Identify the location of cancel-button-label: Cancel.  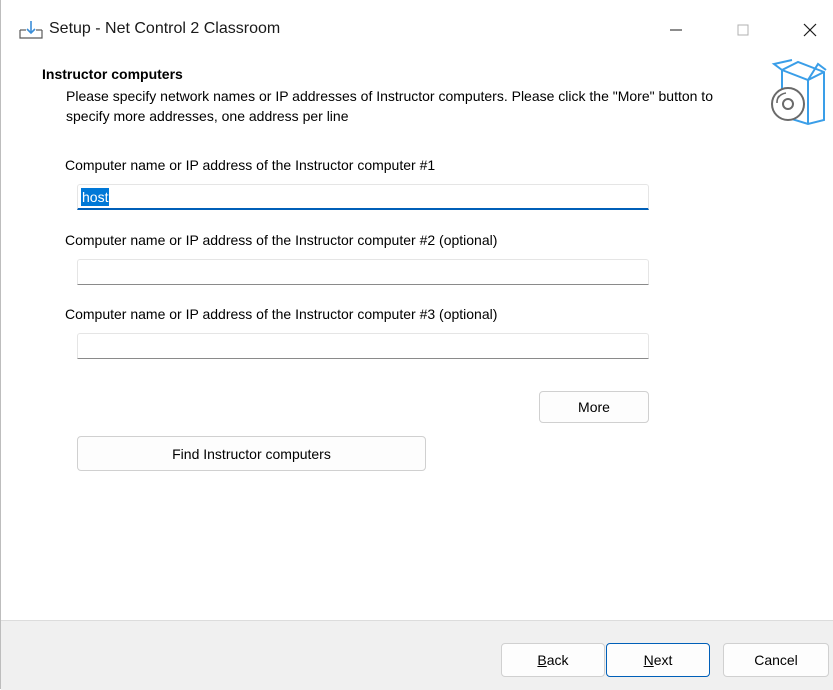
(776, 660).